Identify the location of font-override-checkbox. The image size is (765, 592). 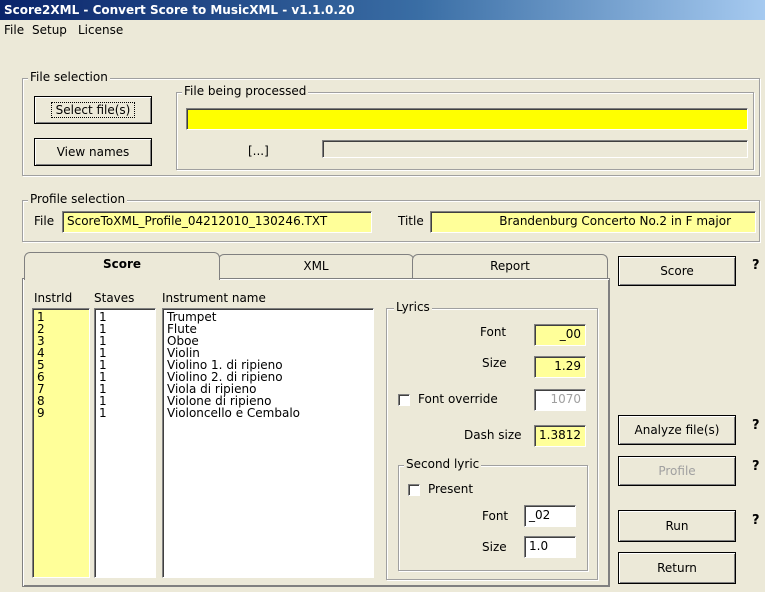
(404, 400).